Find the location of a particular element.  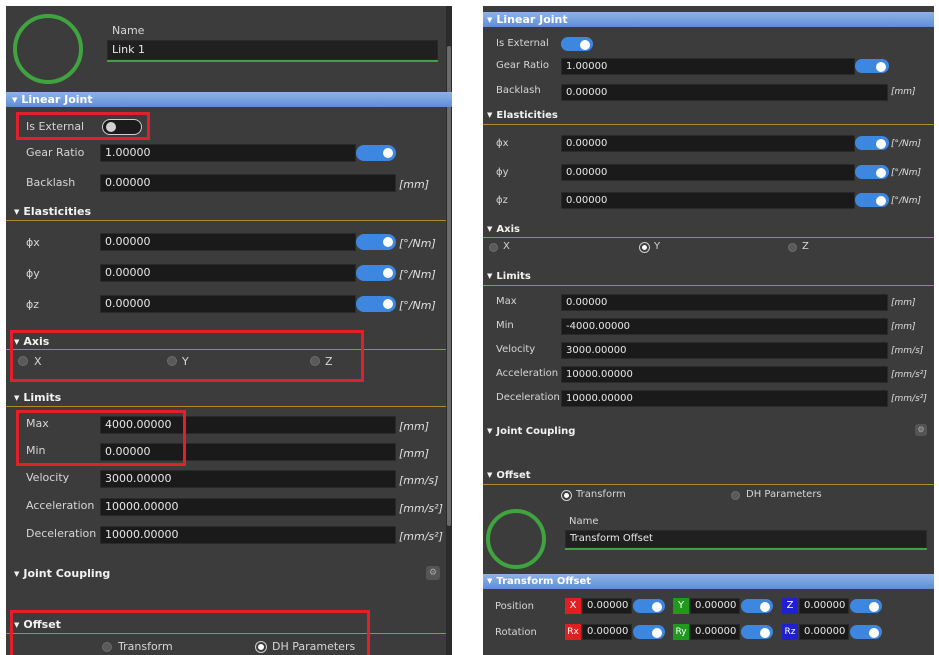

is-external-toggle is located at coordinates (577, 44).